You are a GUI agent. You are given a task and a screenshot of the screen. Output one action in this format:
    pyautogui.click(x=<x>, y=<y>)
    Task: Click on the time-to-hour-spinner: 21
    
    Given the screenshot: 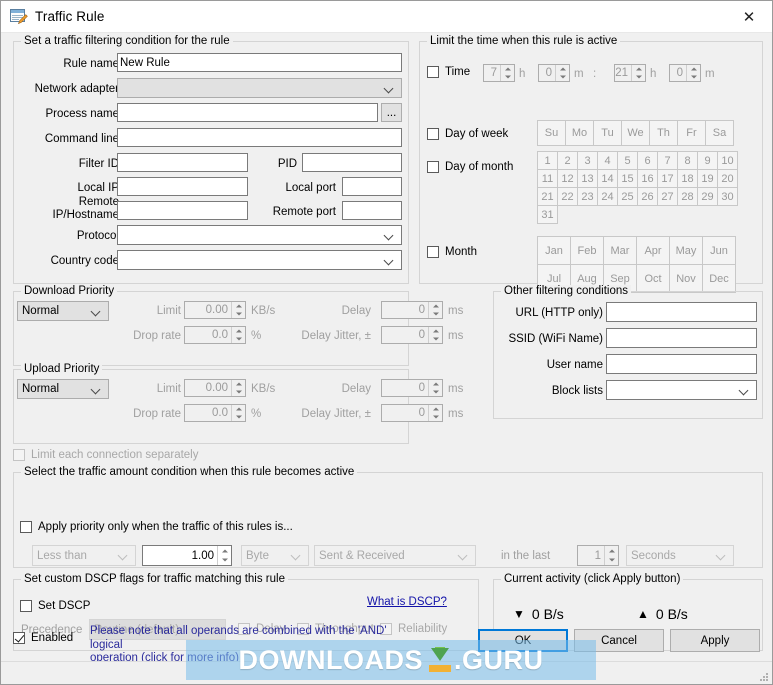 What is the action you would take?
    pyautogui.click(x=630, y=73)
    